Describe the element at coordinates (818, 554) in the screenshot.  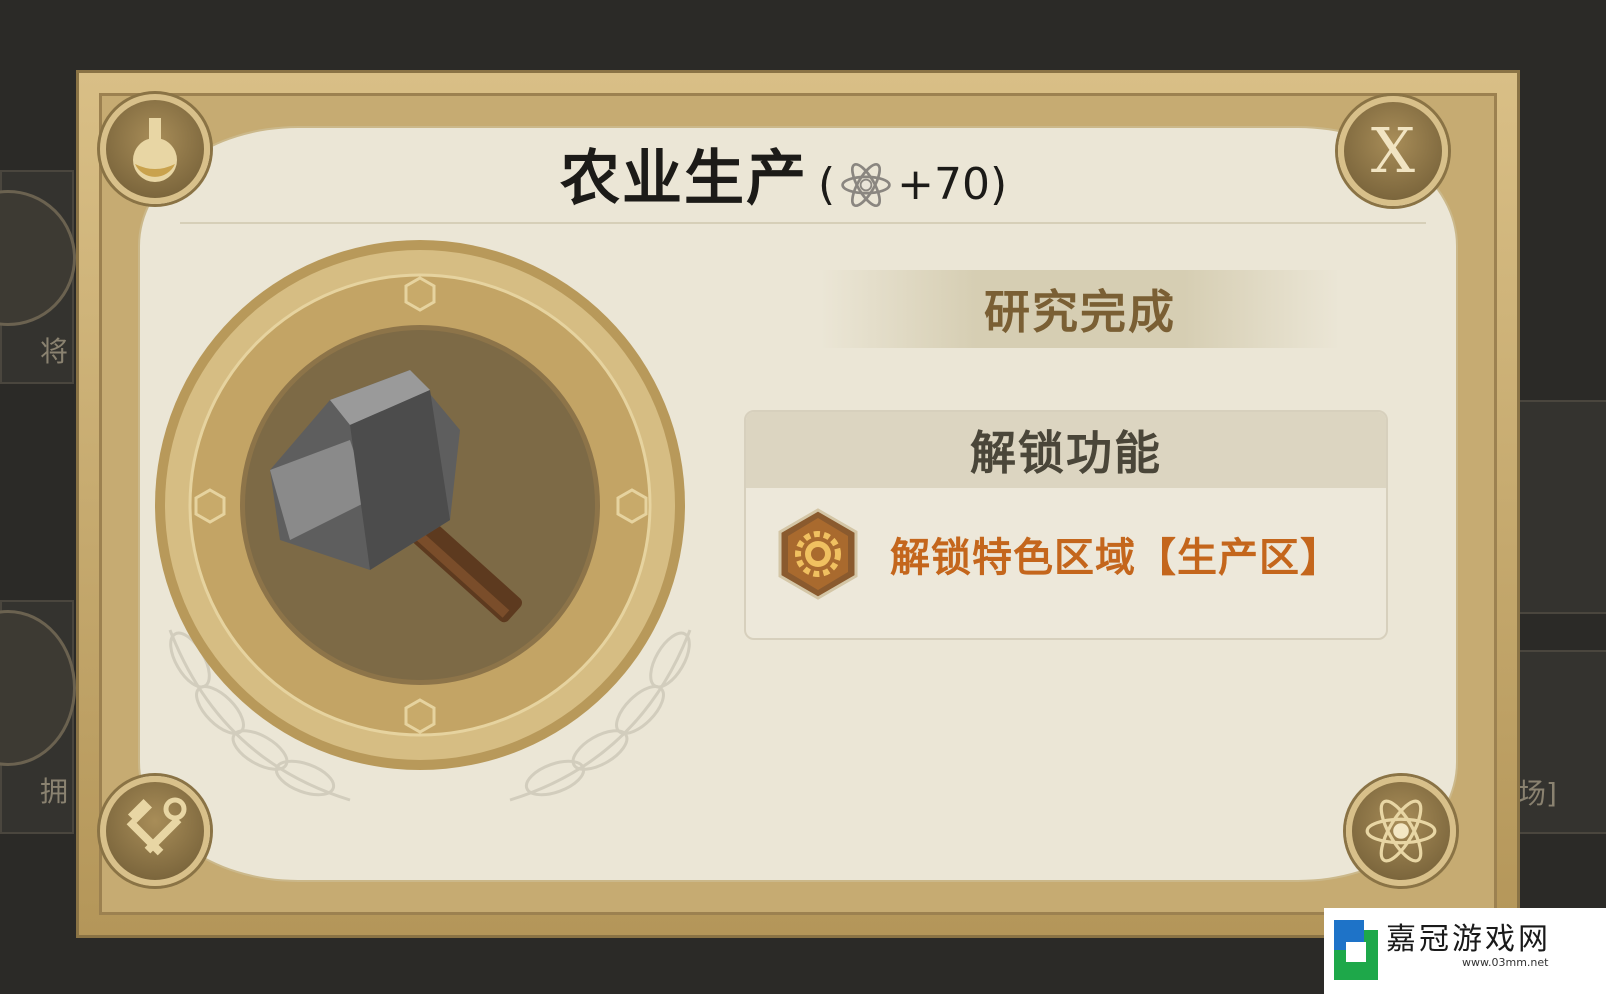
I see `gear-icon` at that location.